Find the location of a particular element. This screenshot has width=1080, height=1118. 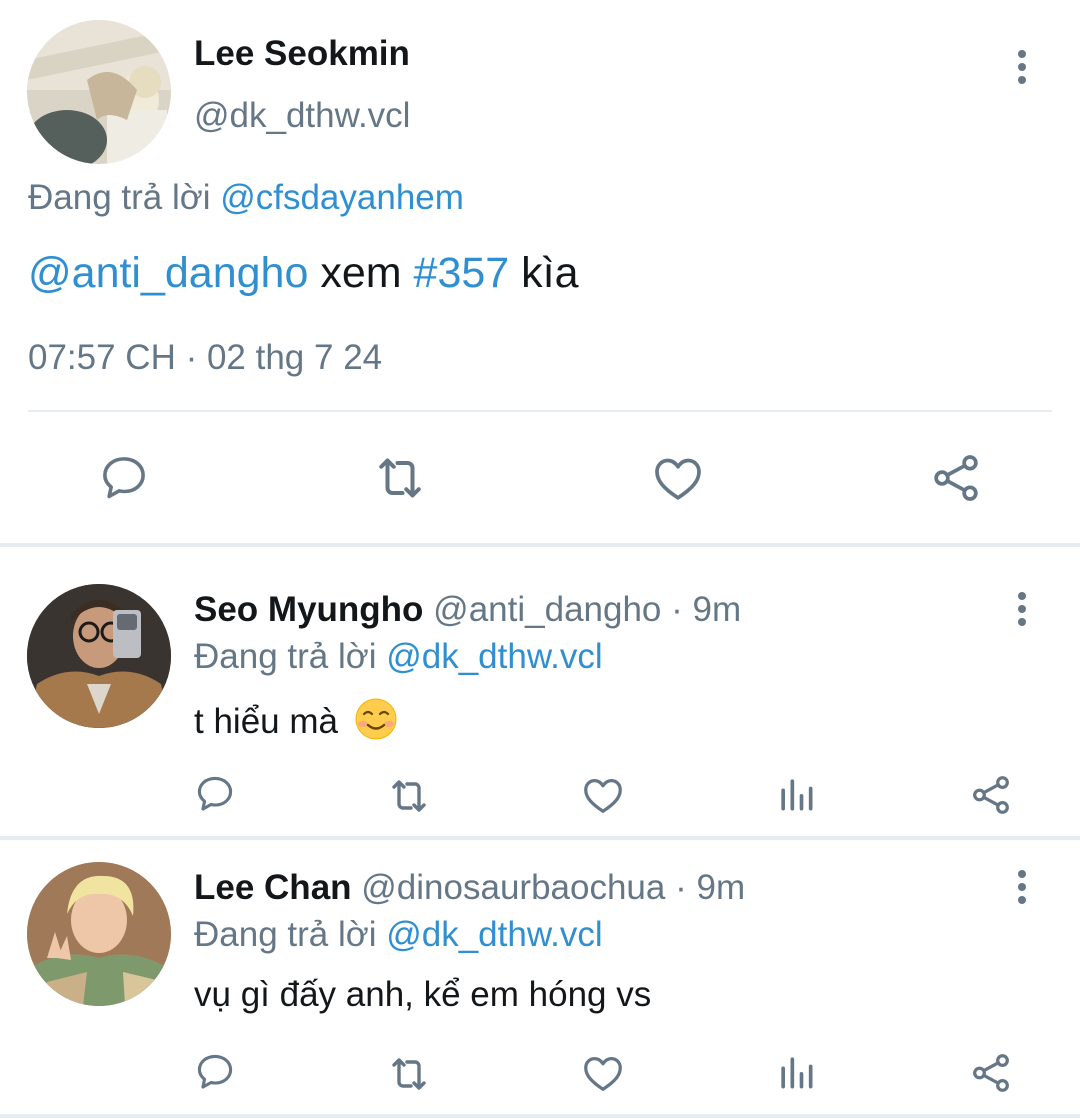

reply-to-link: @cfsdayanhem is located at coordinates (342, 197).